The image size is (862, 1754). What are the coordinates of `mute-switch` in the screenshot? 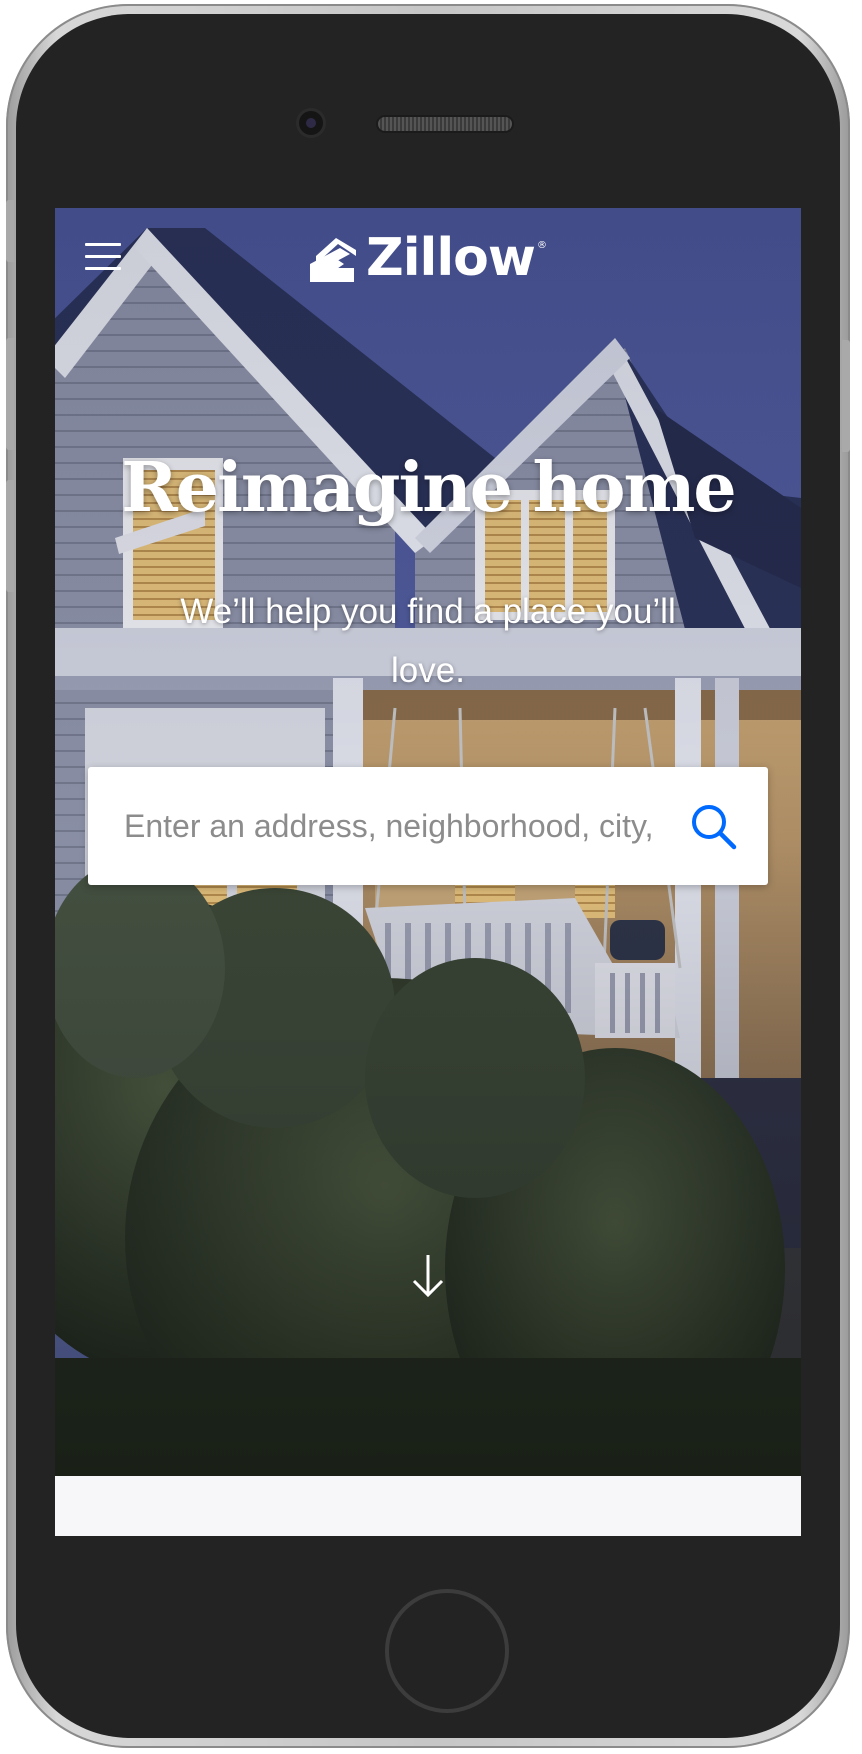 It's located at (10, 231).